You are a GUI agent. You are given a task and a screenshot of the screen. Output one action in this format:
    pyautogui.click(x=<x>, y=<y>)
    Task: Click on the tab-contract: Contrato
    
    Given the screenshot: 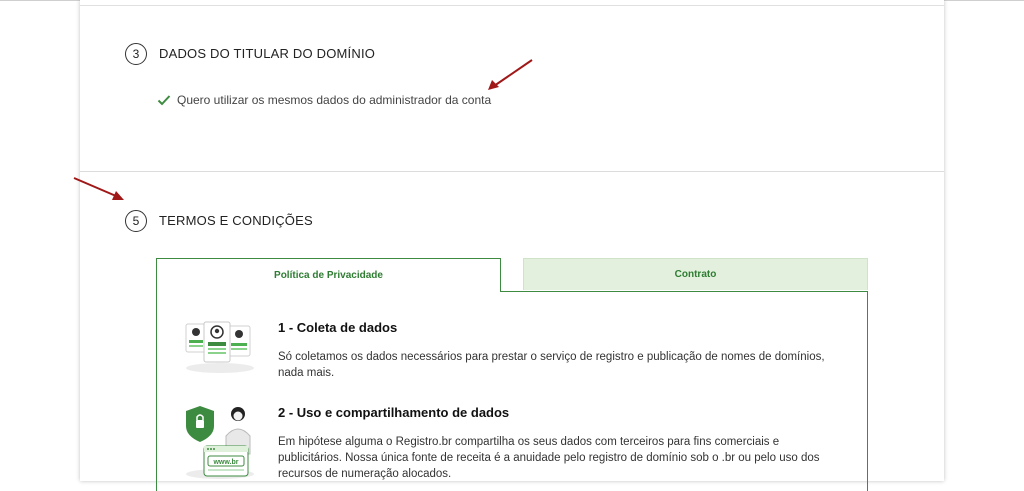 What is the action you would take?
    pyautogui.click(x=695, y=274)
    